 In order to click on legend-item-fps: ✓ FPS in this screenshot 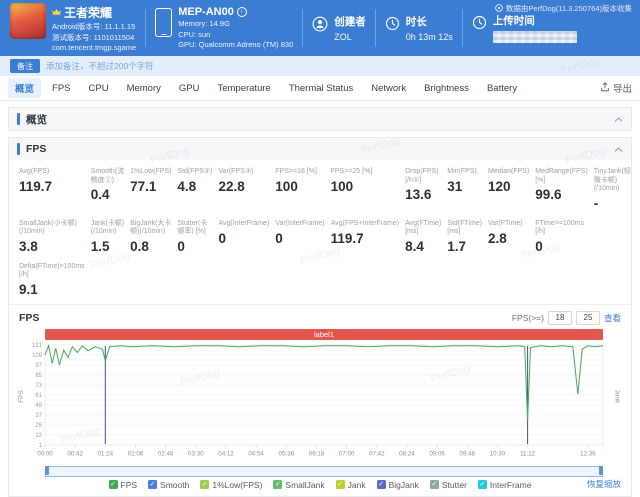, I will do `click(122, 485)`.